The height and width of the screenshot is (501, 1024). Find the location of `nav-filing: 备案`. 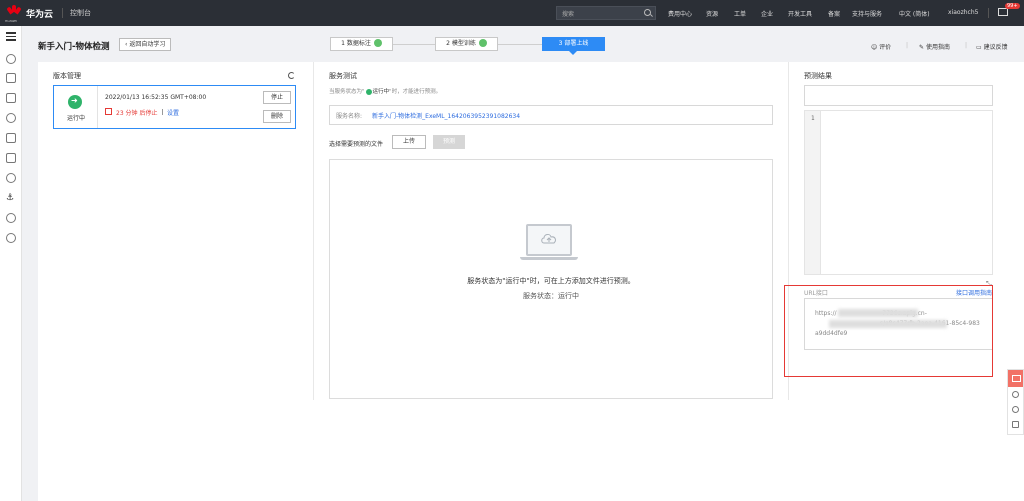

nav-filing: 备案 is located at coordinates (834, 13).